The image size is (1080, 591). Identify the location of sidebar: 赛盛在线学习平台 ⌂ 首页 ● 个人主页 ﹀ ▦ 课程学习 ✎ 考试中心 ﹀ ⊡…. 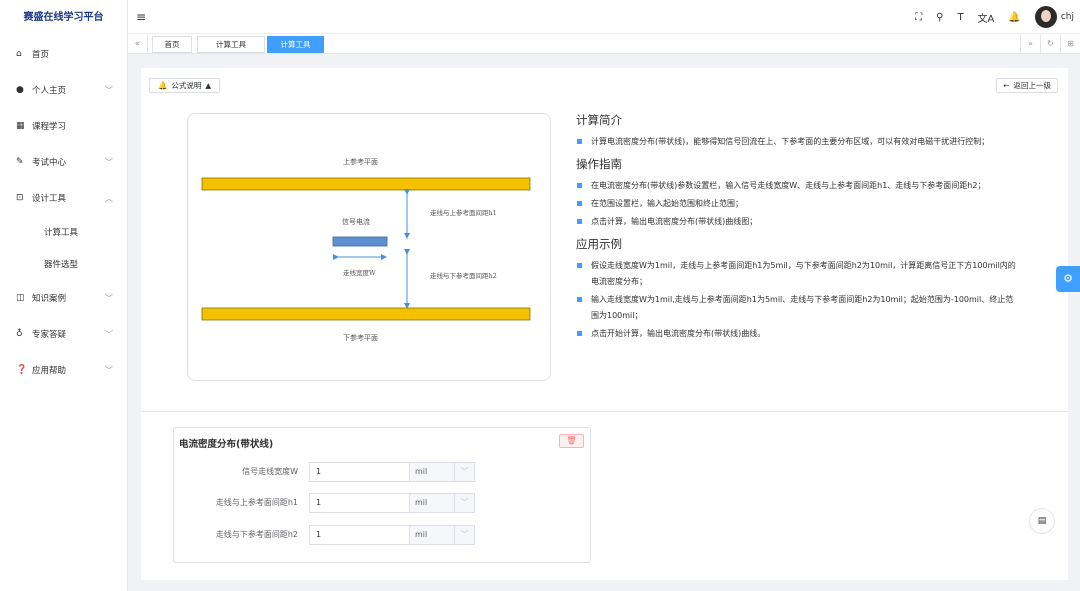
(64, 295).